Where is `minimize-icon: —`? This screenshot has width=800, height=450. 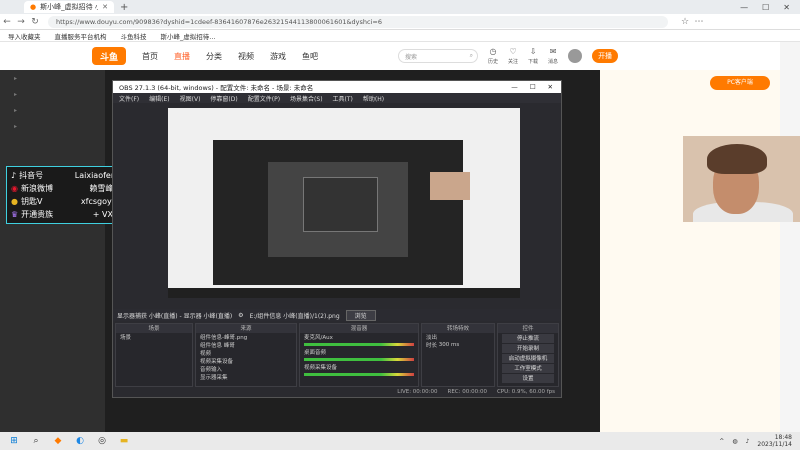 minimize-icon: — is located at coordinates (744, 7).